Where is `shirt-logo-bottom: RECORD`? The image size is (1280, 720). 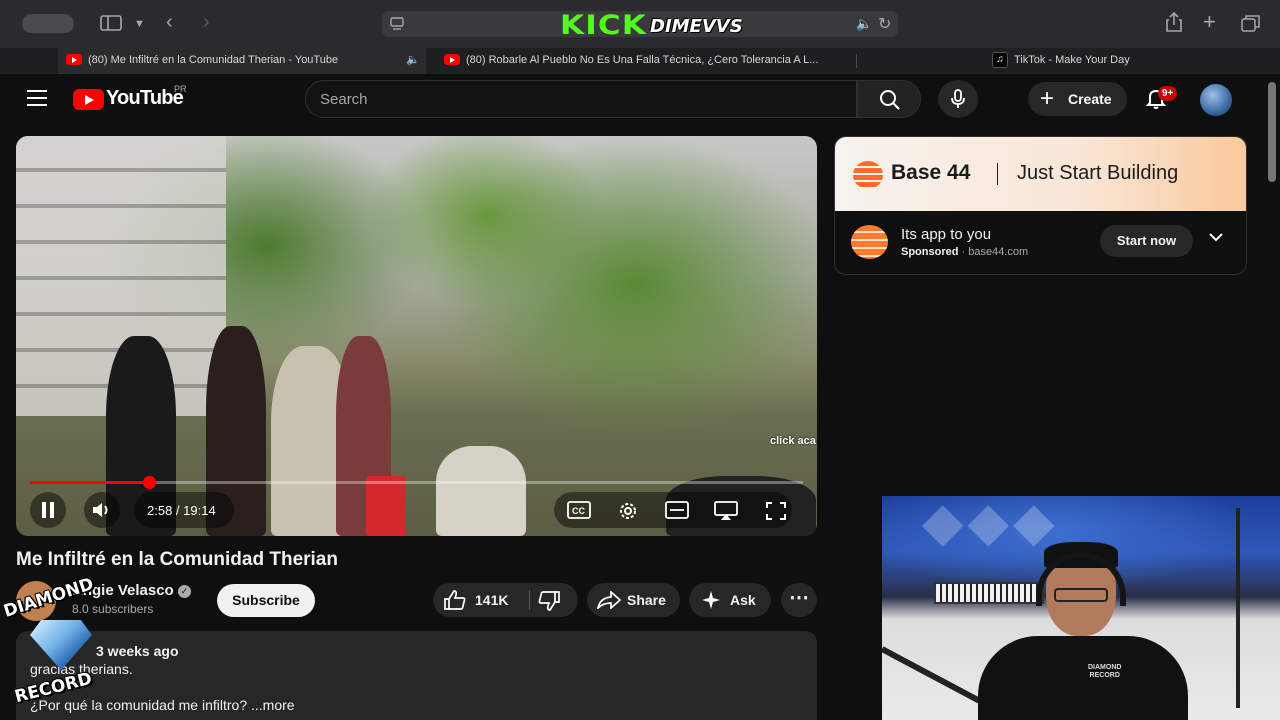
shirt-logo-bottom: RECORD is located at coordinates (1104, 675).